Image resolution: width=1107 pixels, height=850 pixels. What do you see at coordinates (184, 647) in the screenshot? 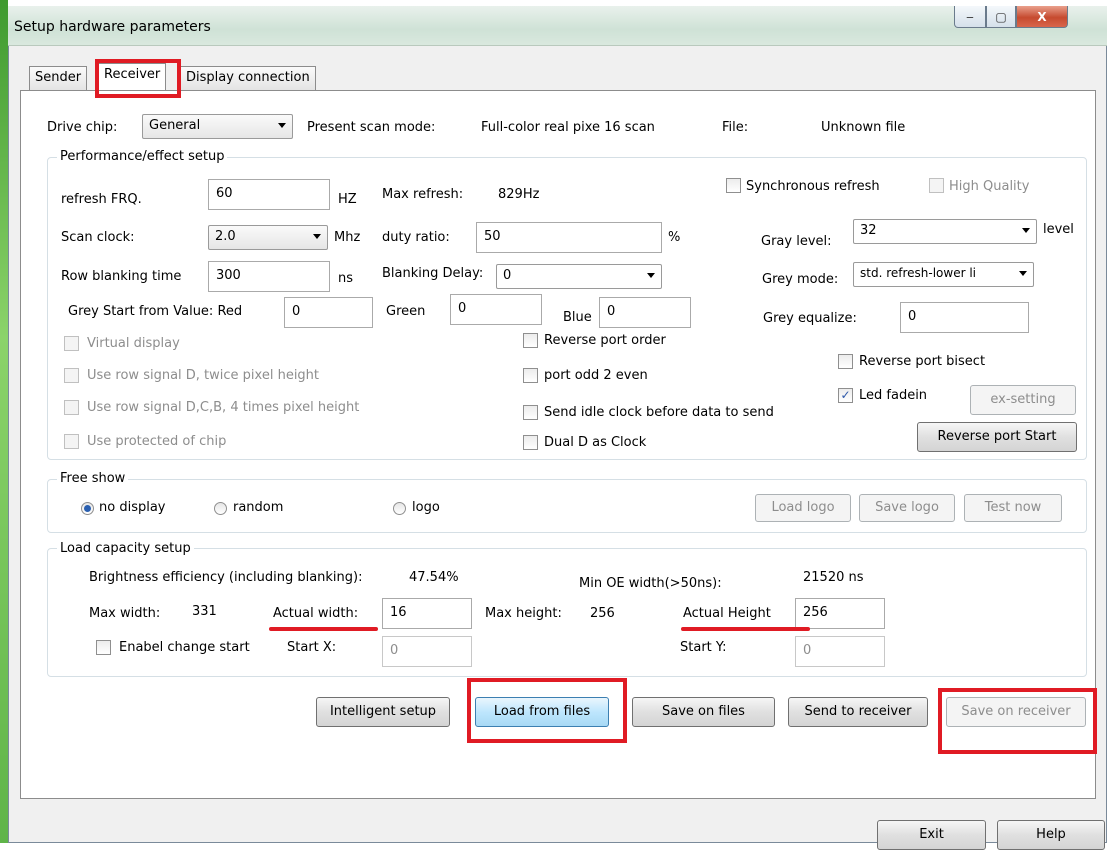
I see `enable-change-start-label: Enabel change start` at bounding box center [184, 647].